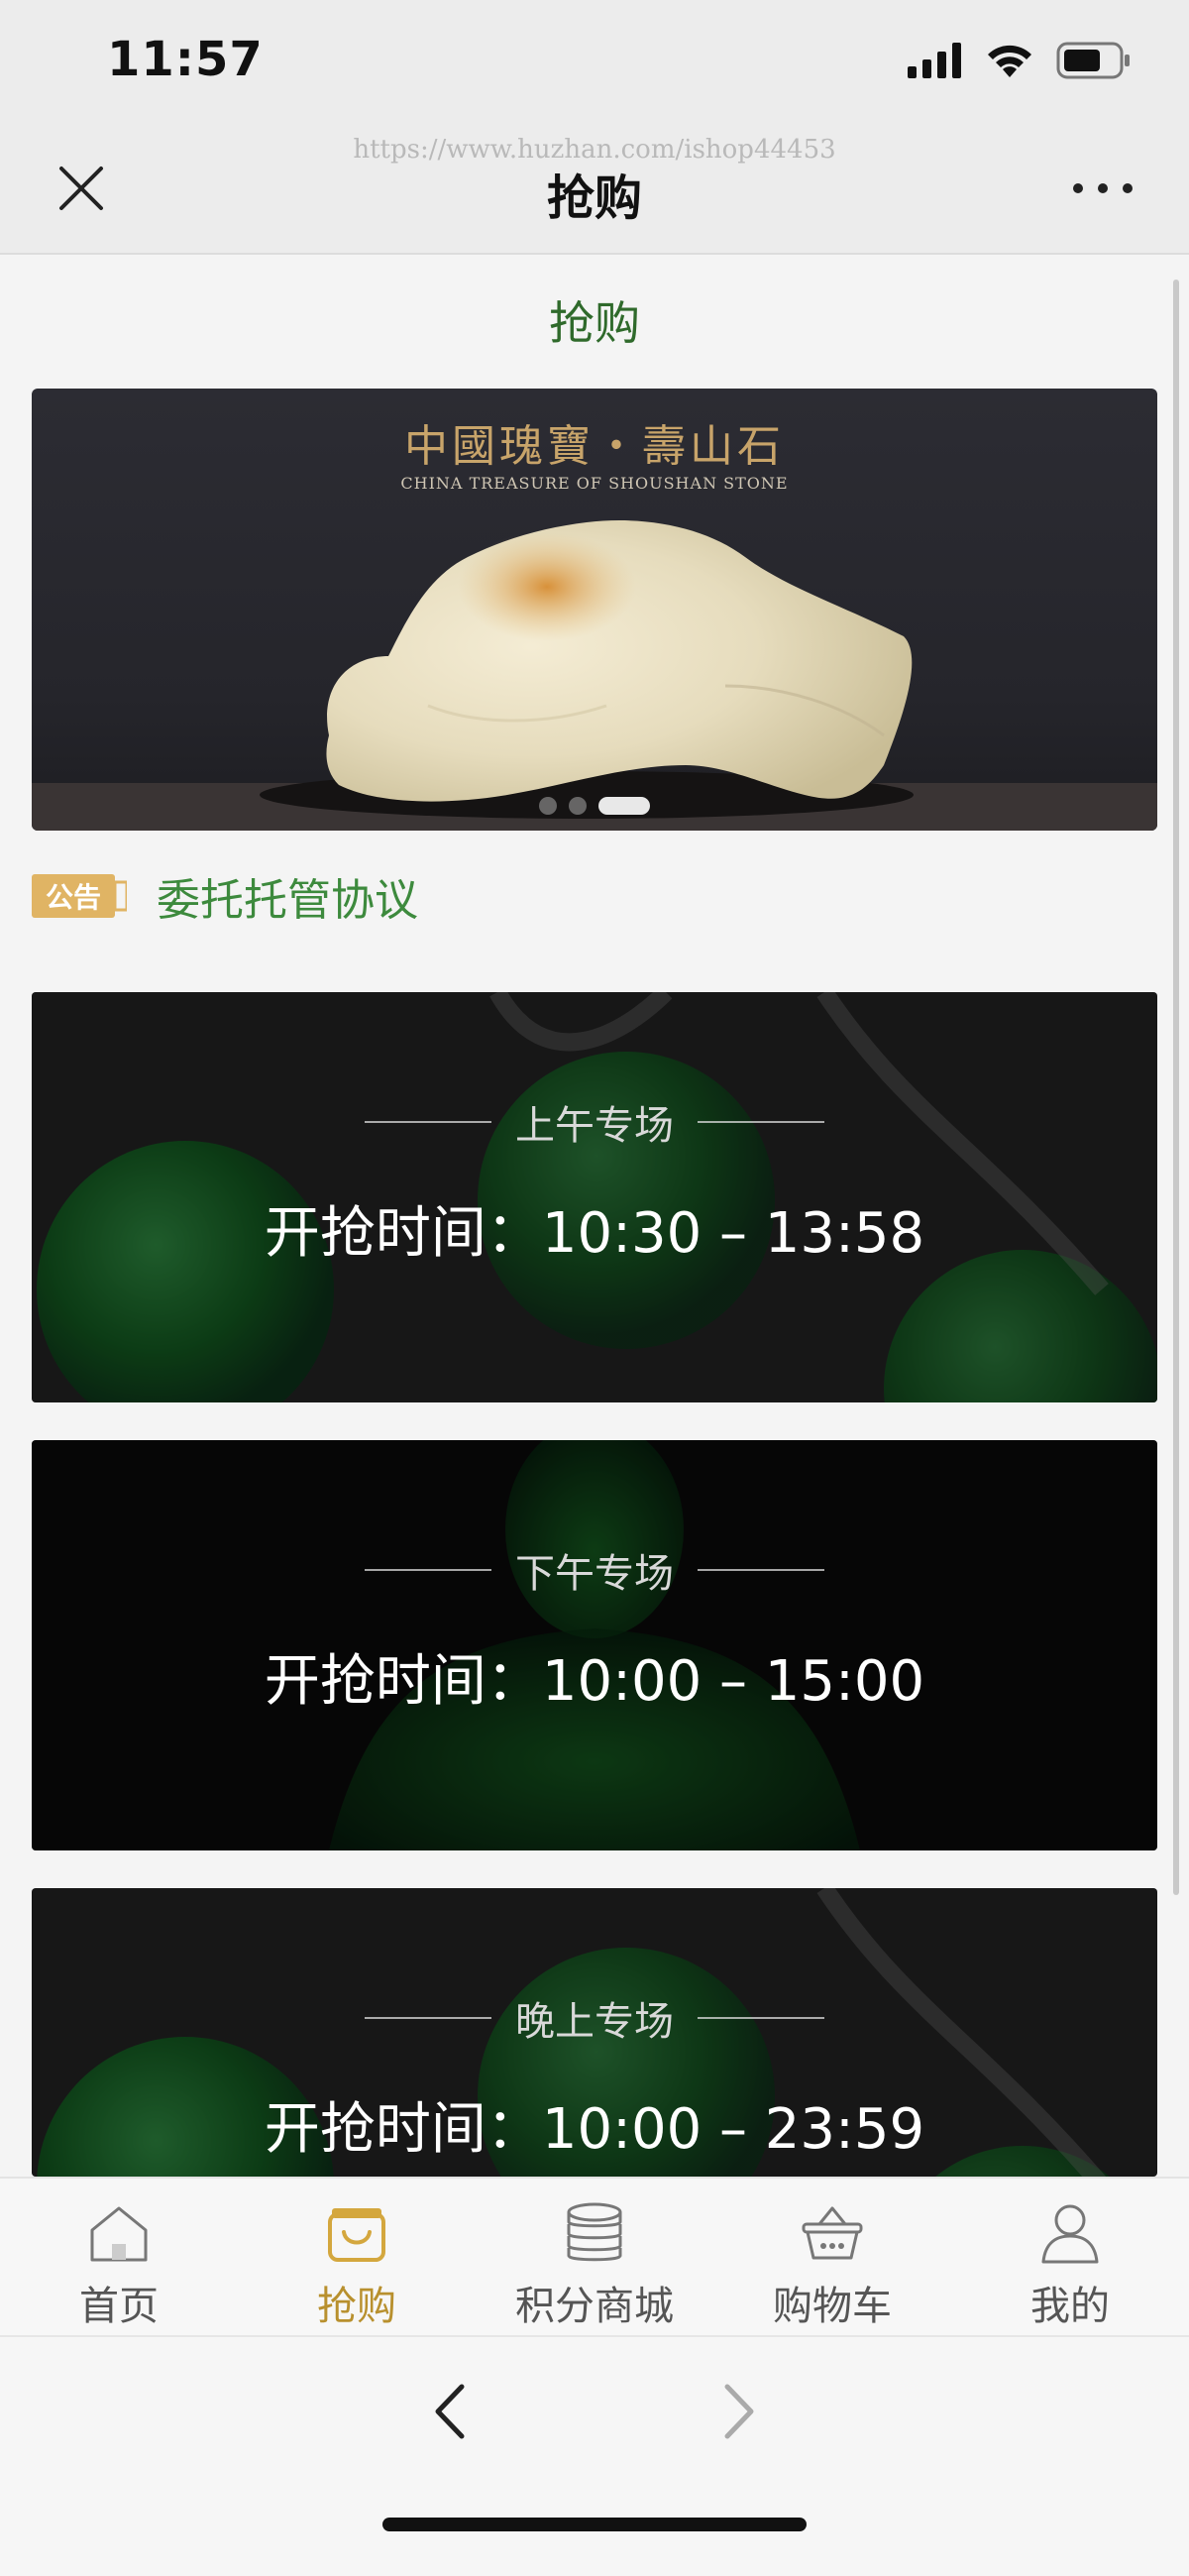  I want to click on session-label: 下午专场, so click(594, 1574).